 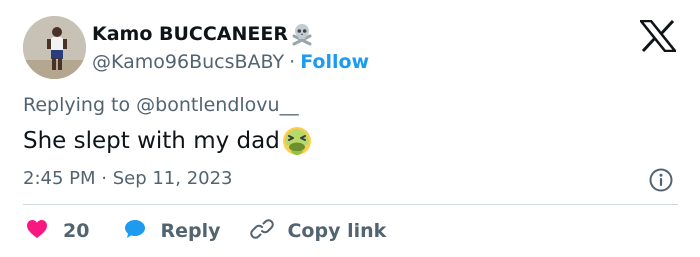 What do you see at coordinates (57, 231) in the screenshot?
I see `like-button: 20` at bounding box center [57, 231].